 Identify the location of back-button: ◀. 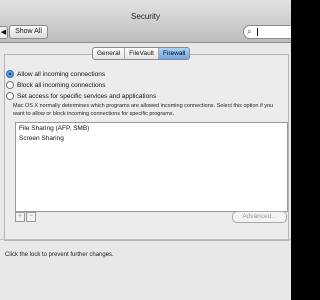
(4, 32).